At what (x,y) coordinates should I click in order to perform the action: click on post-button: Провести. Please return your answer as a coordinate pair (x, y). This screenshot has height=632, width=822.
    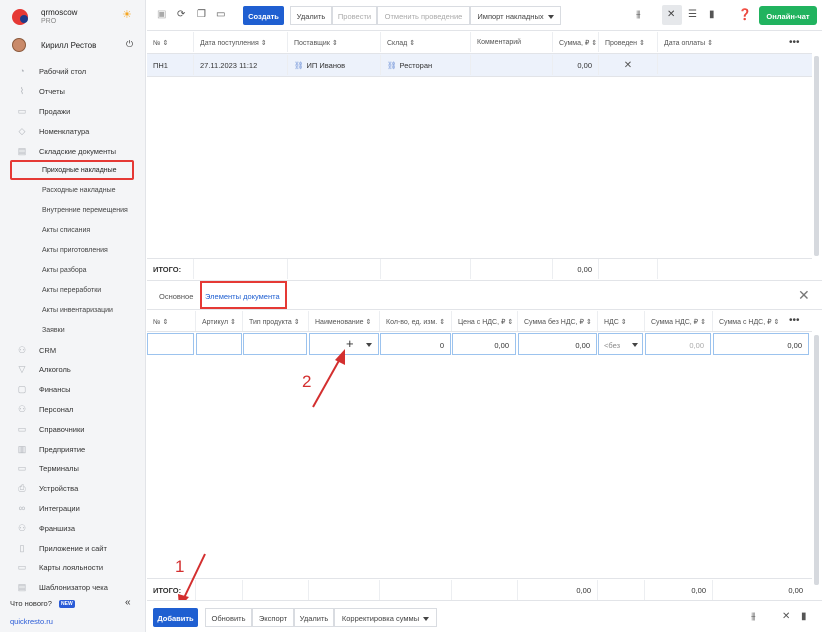
    Looking at the image, I should click on (354, 15).